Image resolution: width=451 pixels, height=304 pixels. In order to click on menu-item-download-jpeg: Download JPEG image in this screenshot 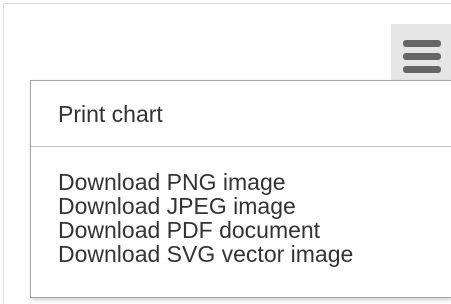, I will do `click(177, 206)`.